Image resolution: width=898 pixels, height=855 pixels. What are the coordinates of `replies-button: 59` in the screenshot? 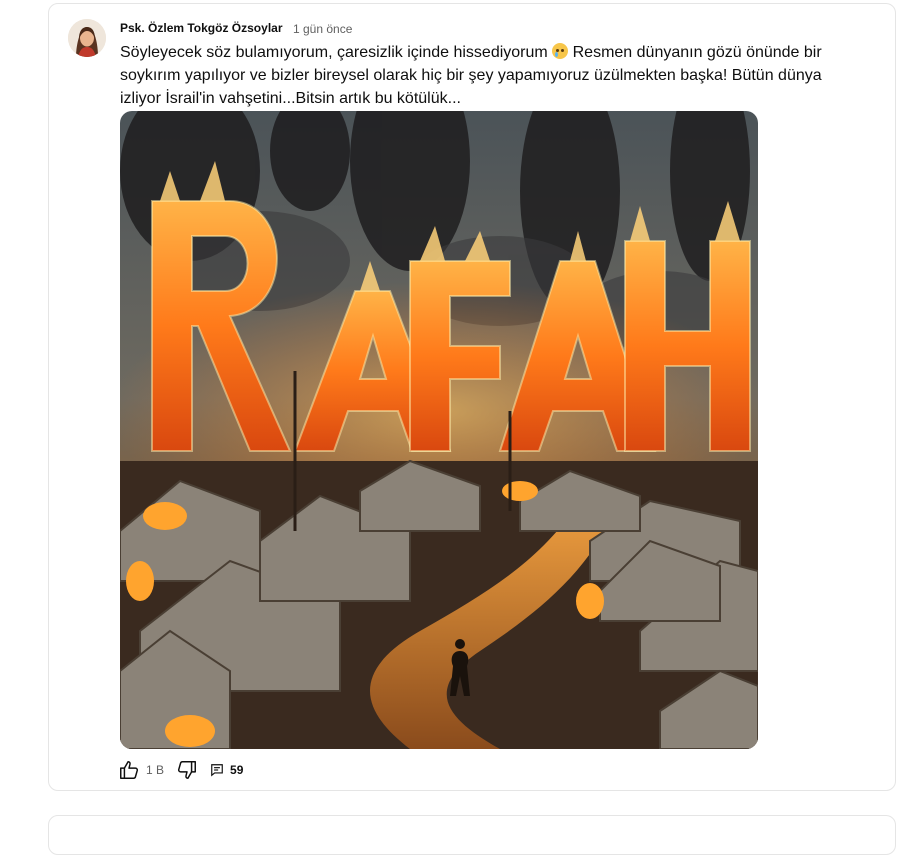 It's located at (225, 770).